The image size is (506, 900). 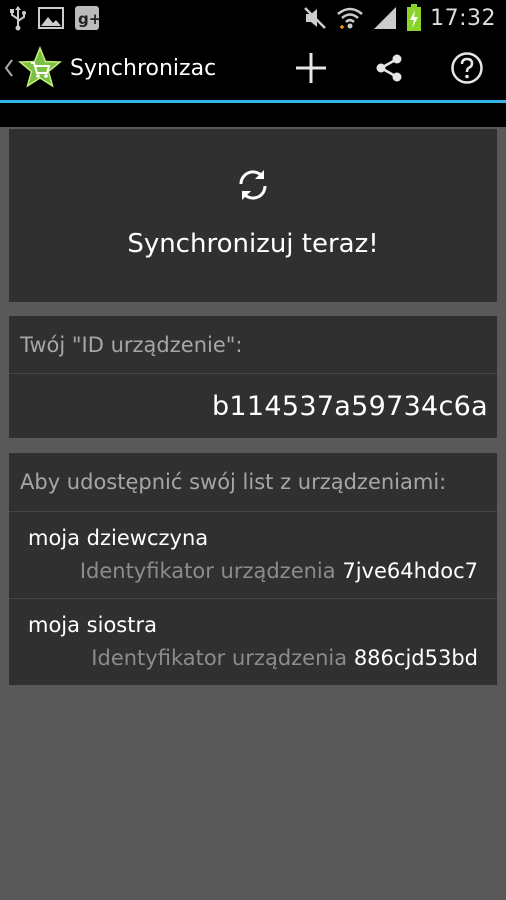 What do you see at coordinates (40, 68) in the screenshot?
I see `app-logo-icon` at bounding box center [40, 68].